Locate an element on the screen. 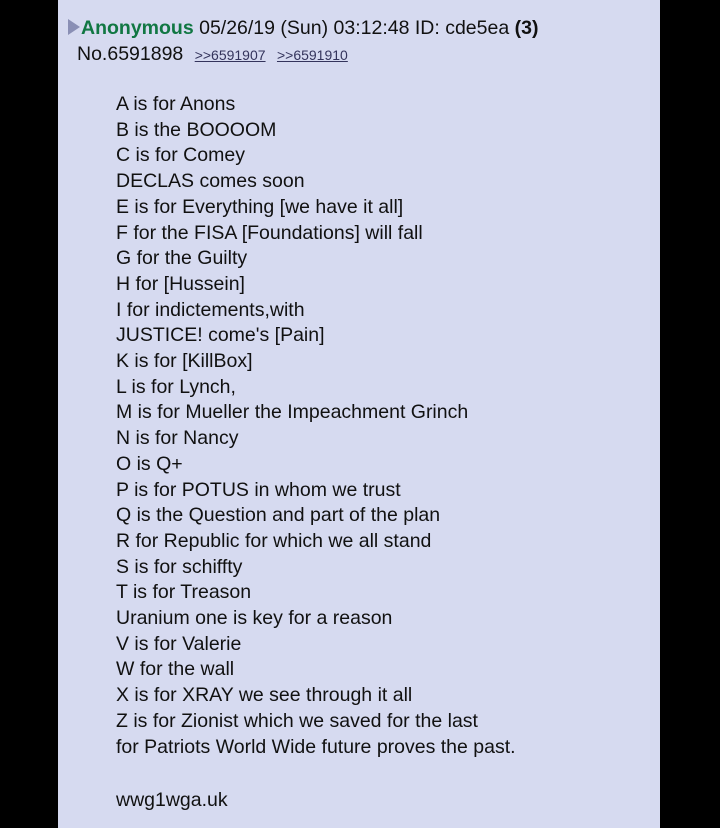 The image size is (720, 828). post-datetime: 05/26/19 (Sun) 03:12:48 is located at coordinates (304, 28).